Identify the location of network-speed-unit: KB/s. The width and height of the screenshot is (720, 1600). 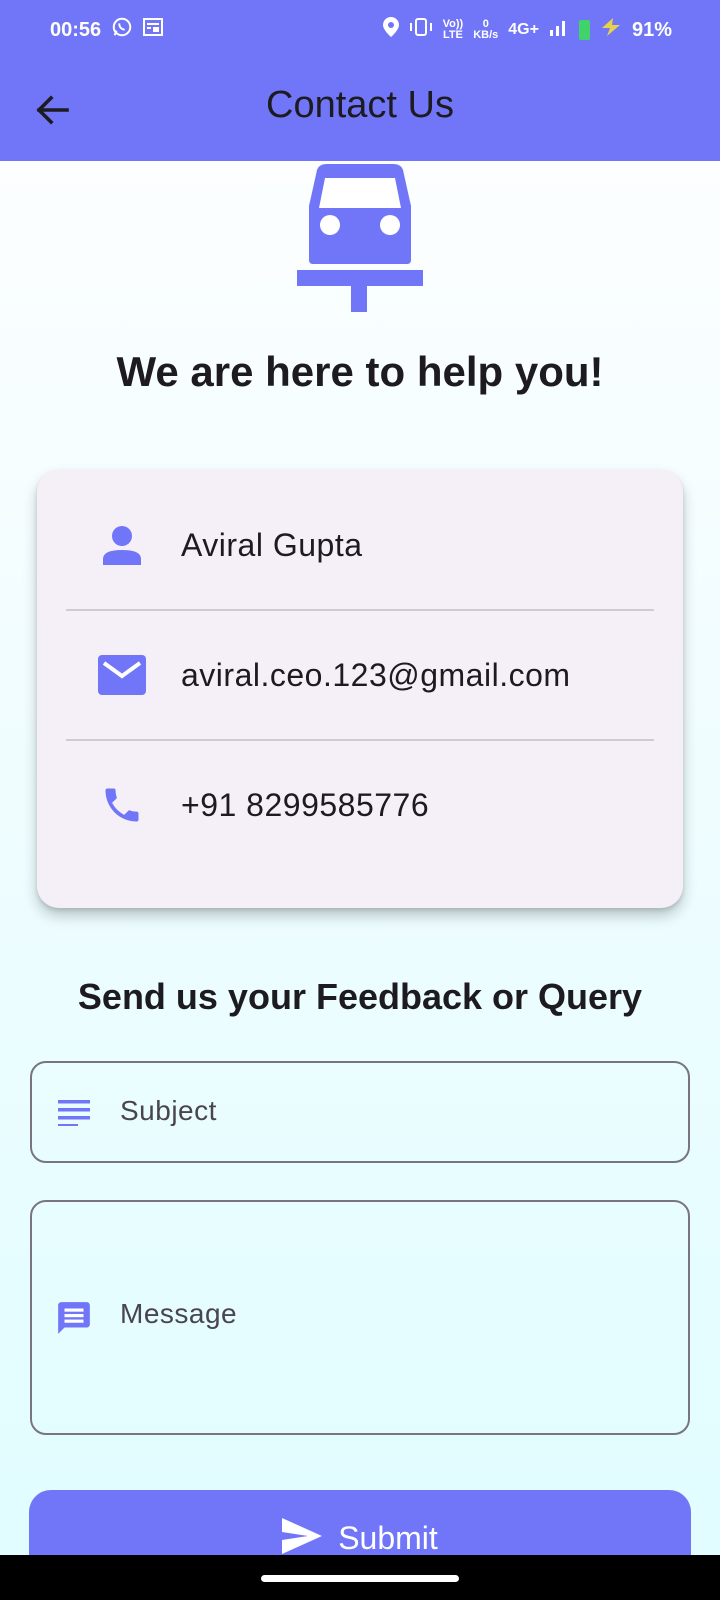
(486, 35).